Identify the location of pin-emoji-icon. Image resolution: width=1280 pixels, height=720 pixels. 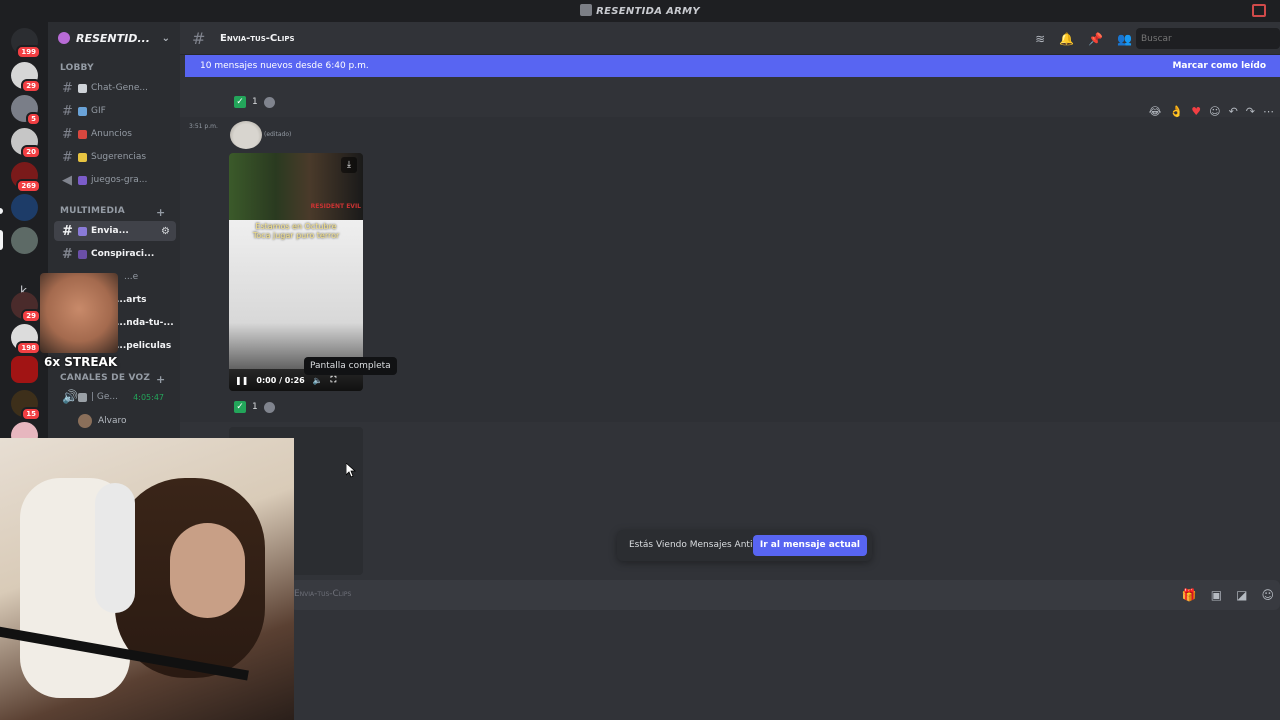
(82, 134).